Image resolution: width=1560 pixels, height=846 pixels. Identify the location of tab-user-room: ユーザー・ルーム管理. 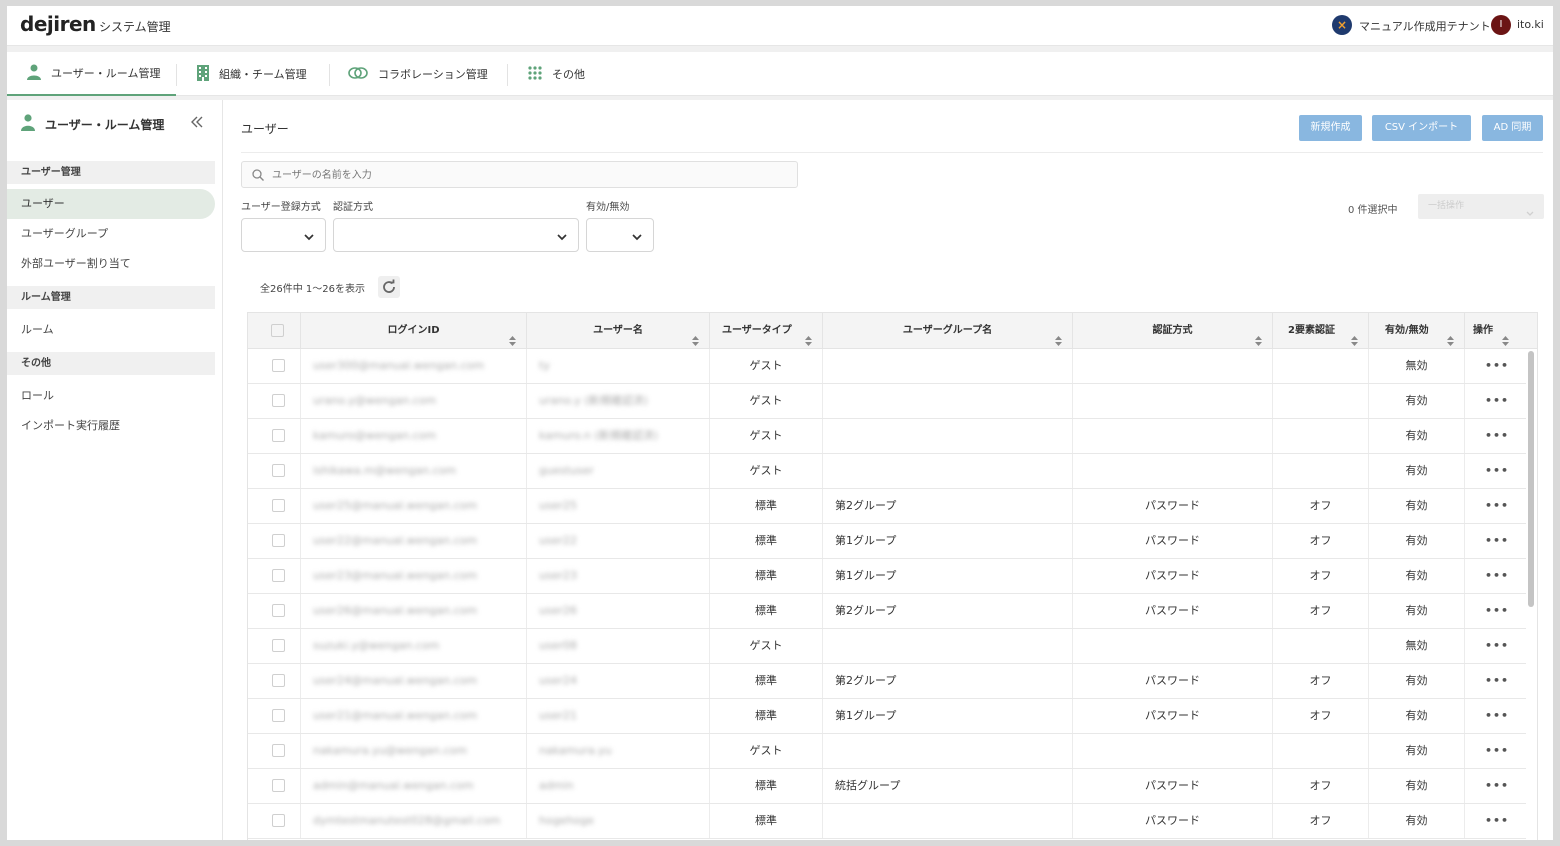
(91, 74).